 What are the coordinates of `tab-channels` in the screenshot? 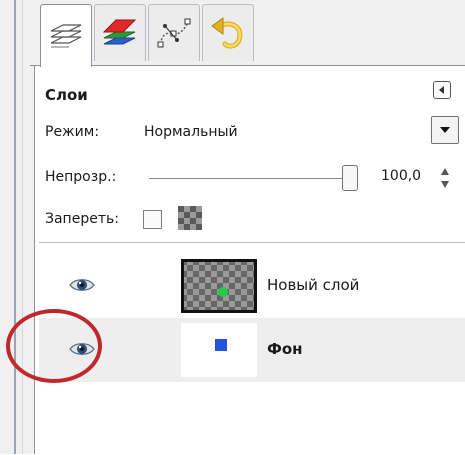 It's located at (120, 32).